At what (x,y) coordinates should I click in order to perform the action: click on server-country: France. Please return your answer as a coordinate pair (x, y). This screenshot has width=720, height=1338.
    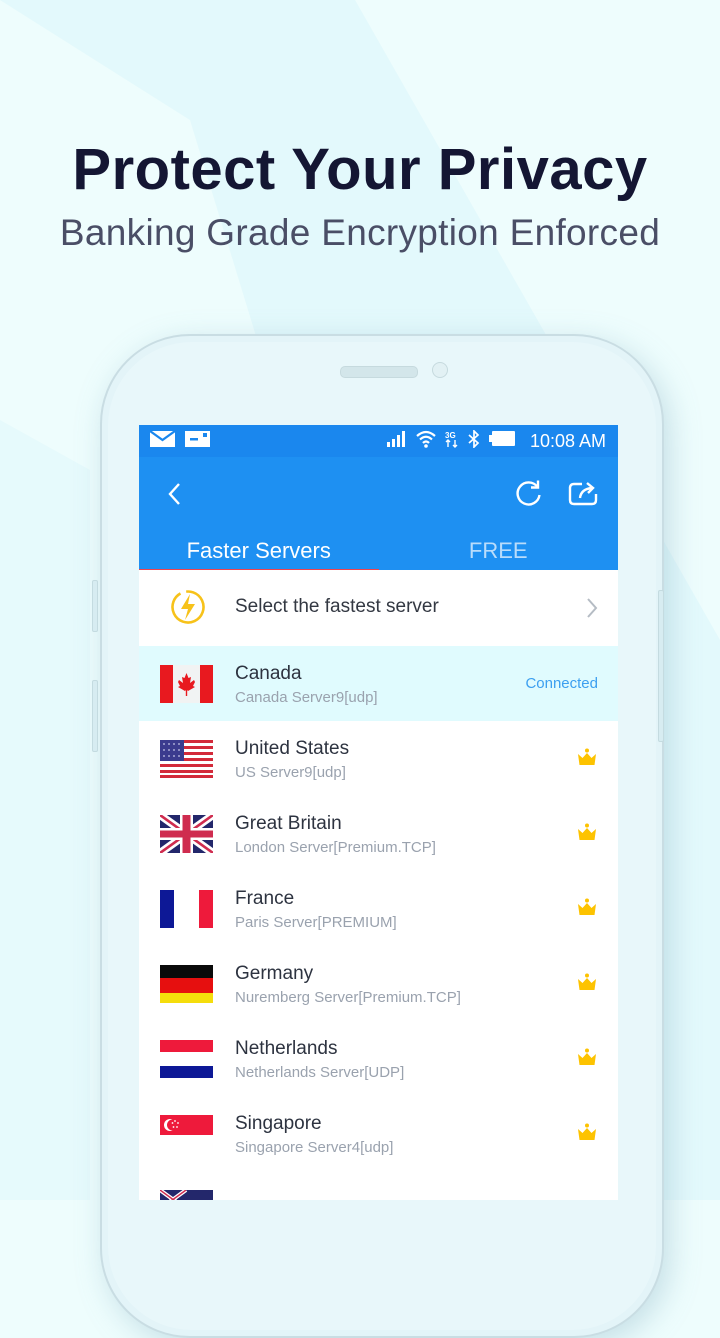
    Looking at the image, I should click on (265, 898).